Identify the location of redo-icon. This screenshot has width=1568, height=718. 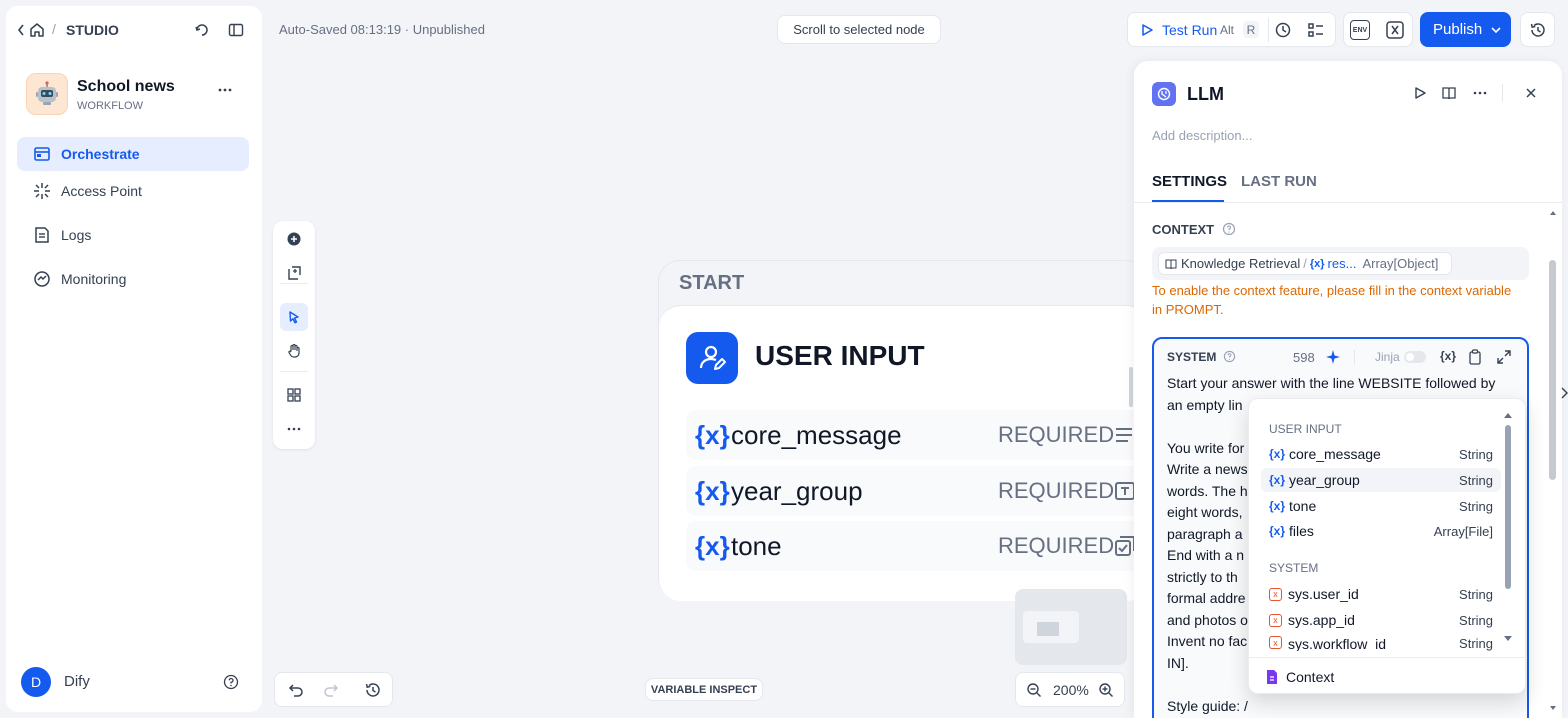
(331, 690).